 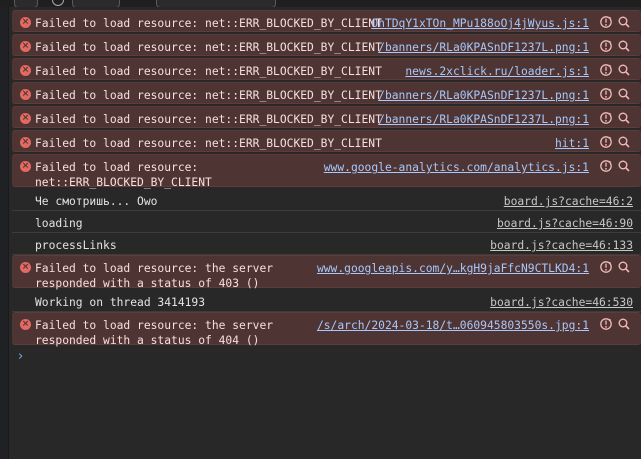 I want to click on console-source-link: news.2xclick.ru/loader.js:1, so click(x=497, y=71).